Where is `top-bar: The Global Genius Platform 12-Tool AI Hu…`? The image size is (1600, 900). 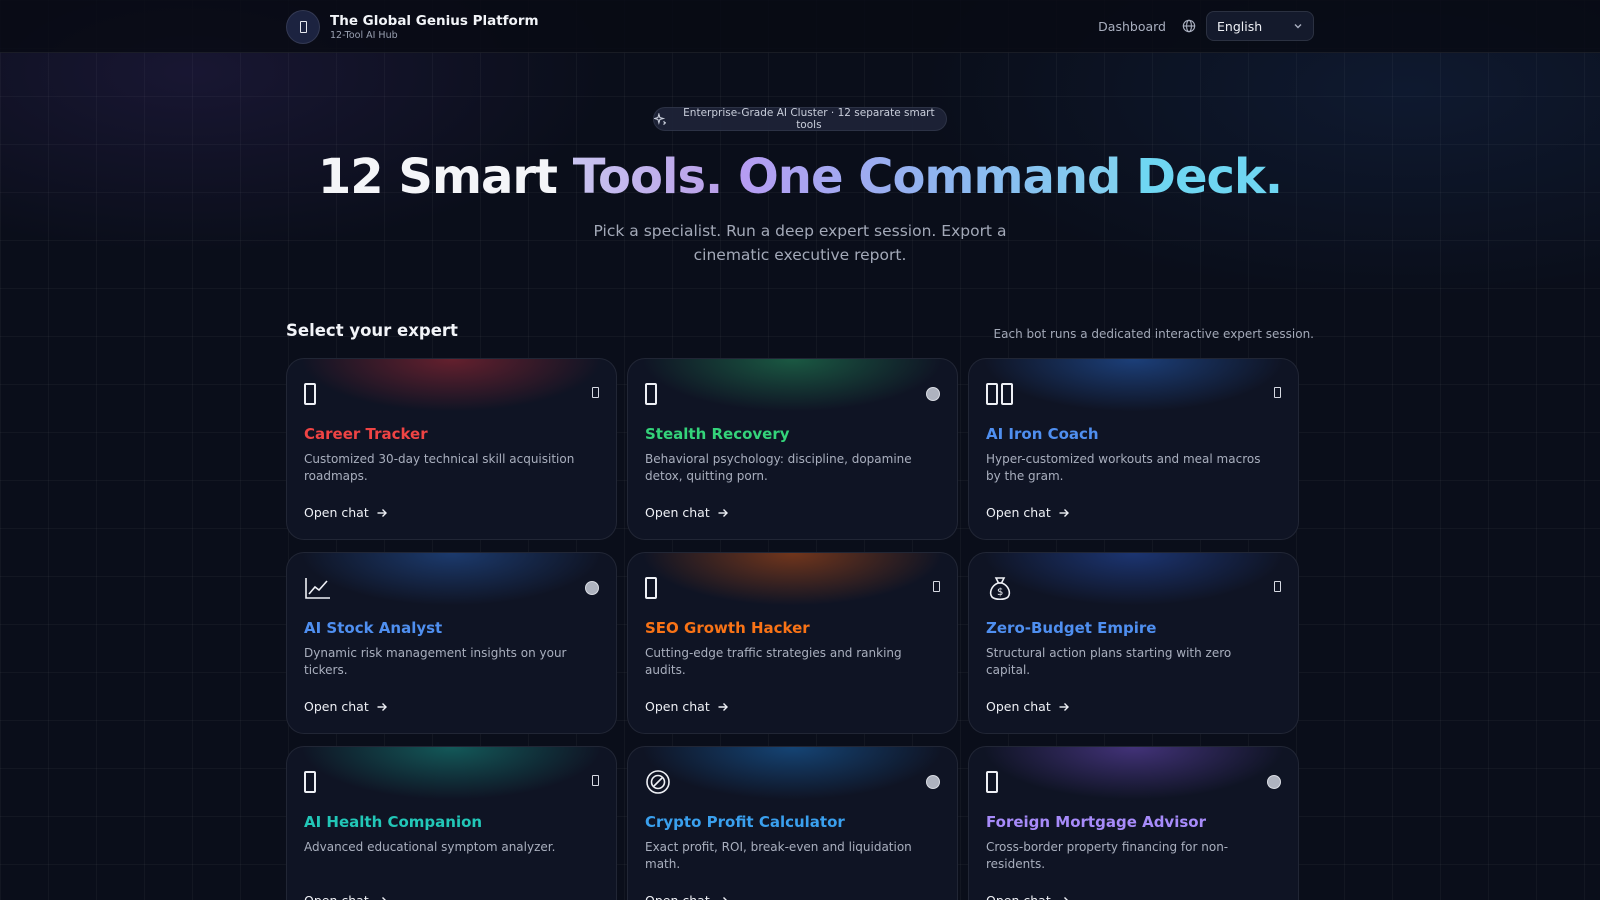
top-bar: The Global Genius Platform 12-Tool AI Hu… is located at coordinates (800, 26).